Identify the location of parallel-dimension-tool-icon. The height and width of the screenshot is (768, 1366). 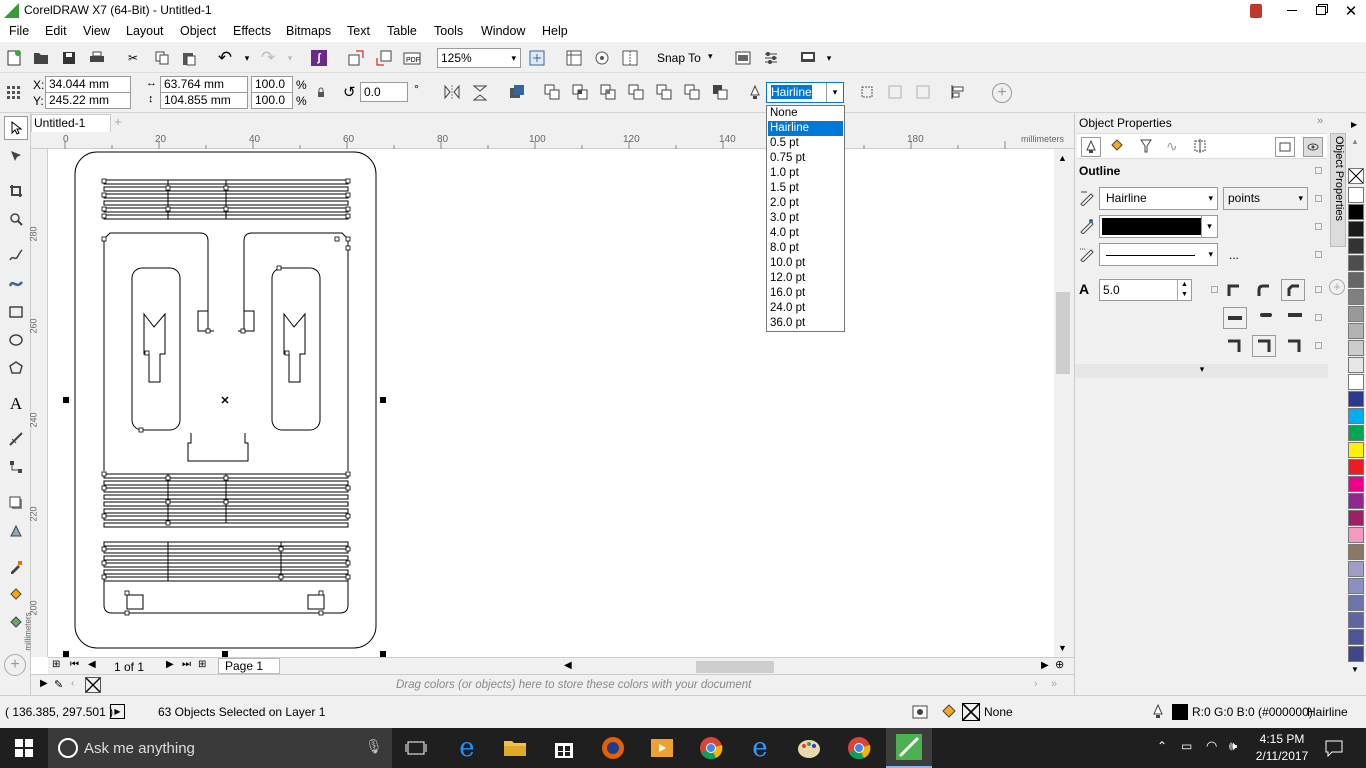
(16, 439).